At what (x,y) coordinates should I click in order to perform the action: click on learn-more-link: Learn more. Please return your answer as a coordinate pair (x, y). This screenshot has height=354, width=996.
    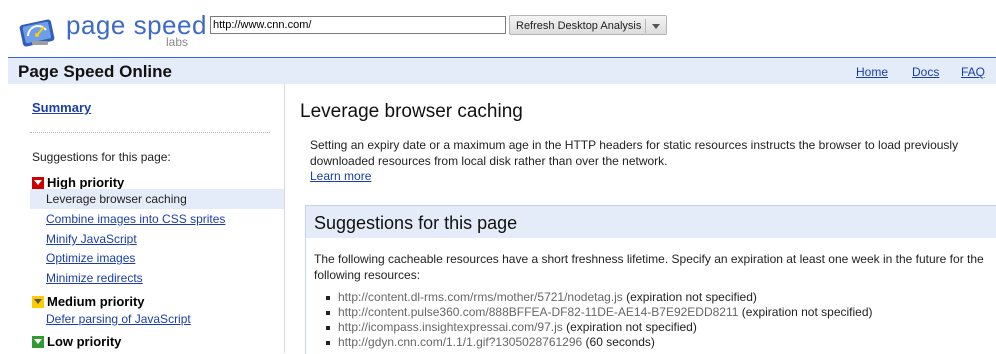
    Looking at the image, I should click on (340, 176).